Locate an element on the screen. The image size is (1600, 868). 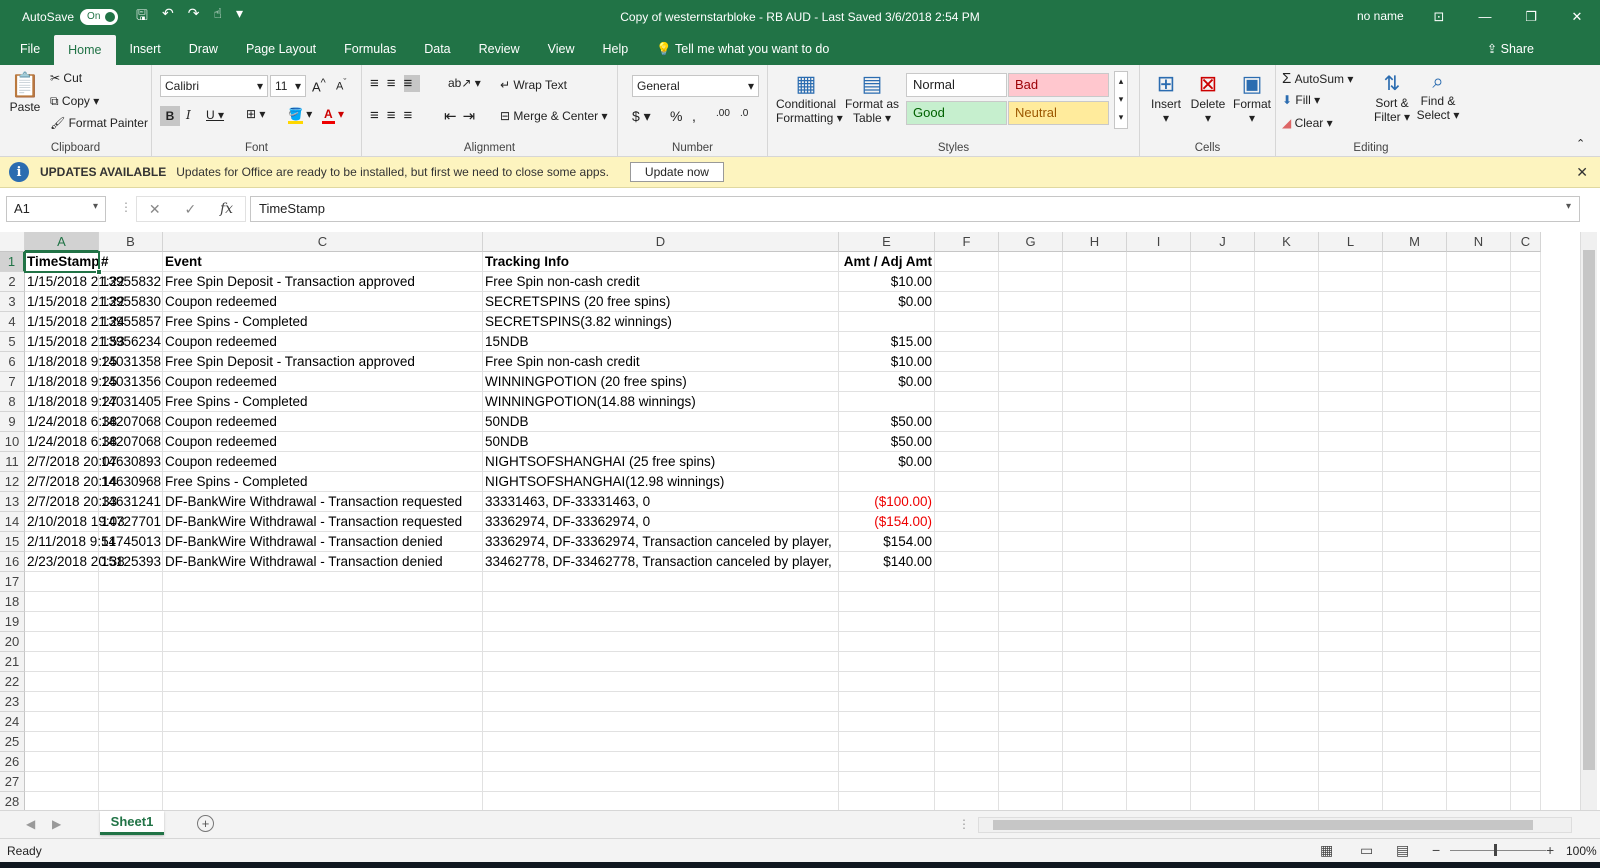
tab-page-layout: Page Layout is located at coordinates (281, 49).